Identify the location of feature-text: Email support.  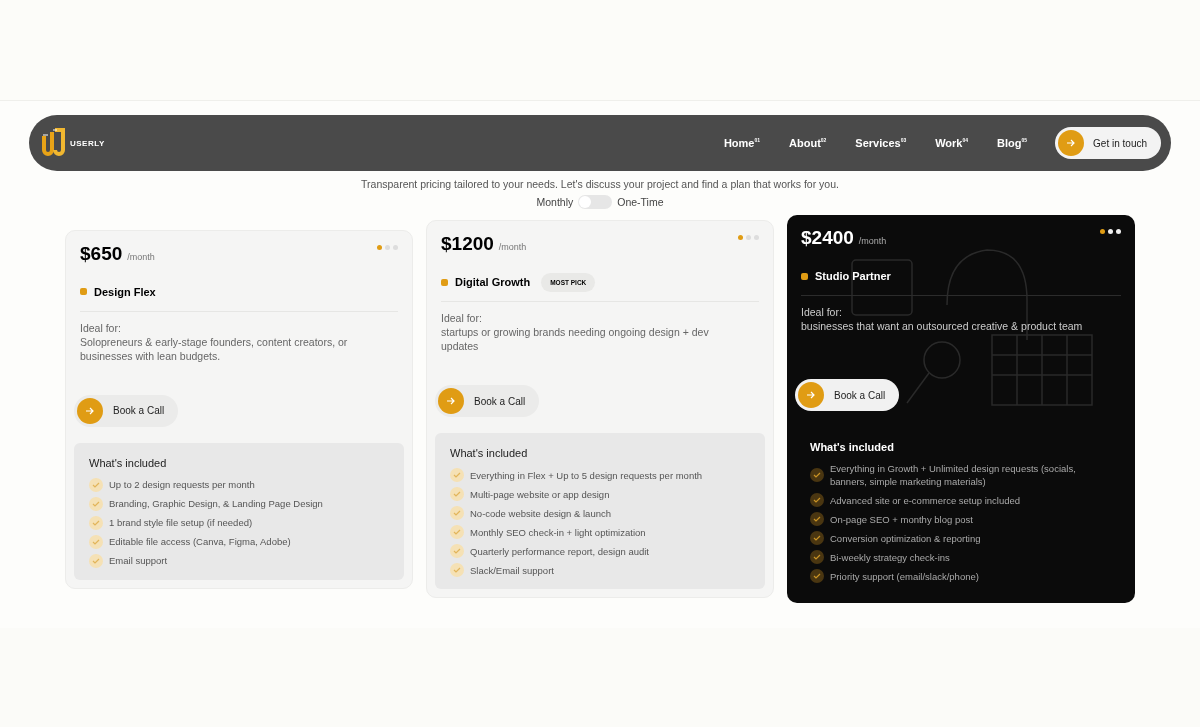
(138, 560).